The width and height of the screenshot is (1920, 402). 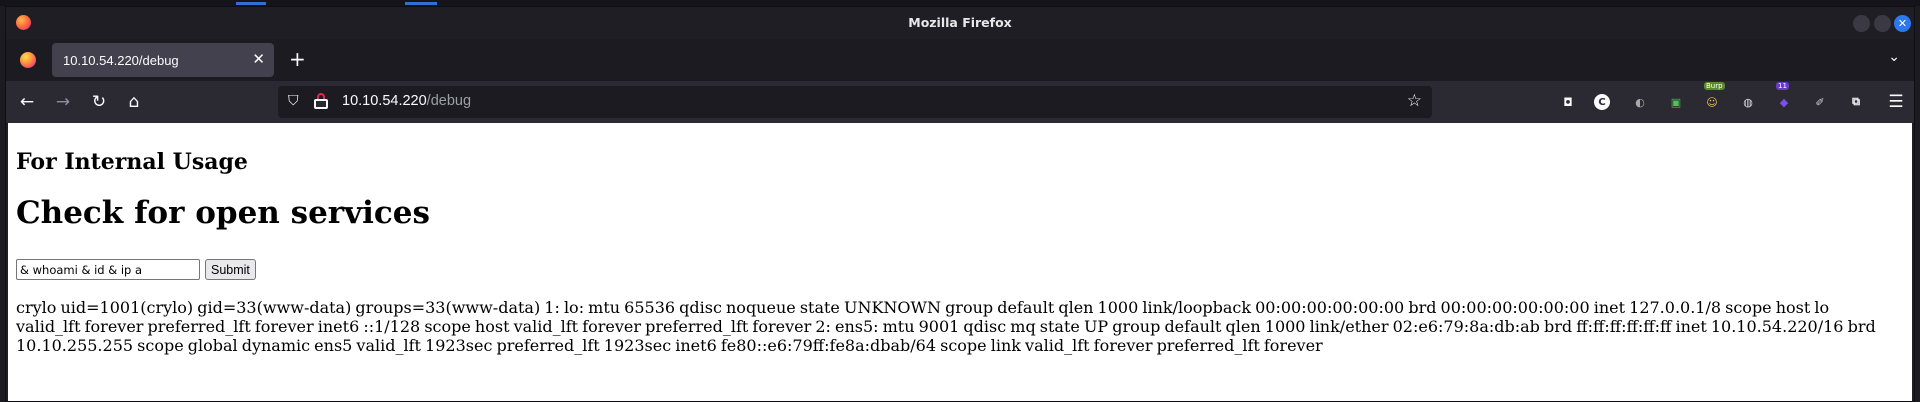 I want to click on bookmark-star-icon: ☆, so click(x=1414, y=101).